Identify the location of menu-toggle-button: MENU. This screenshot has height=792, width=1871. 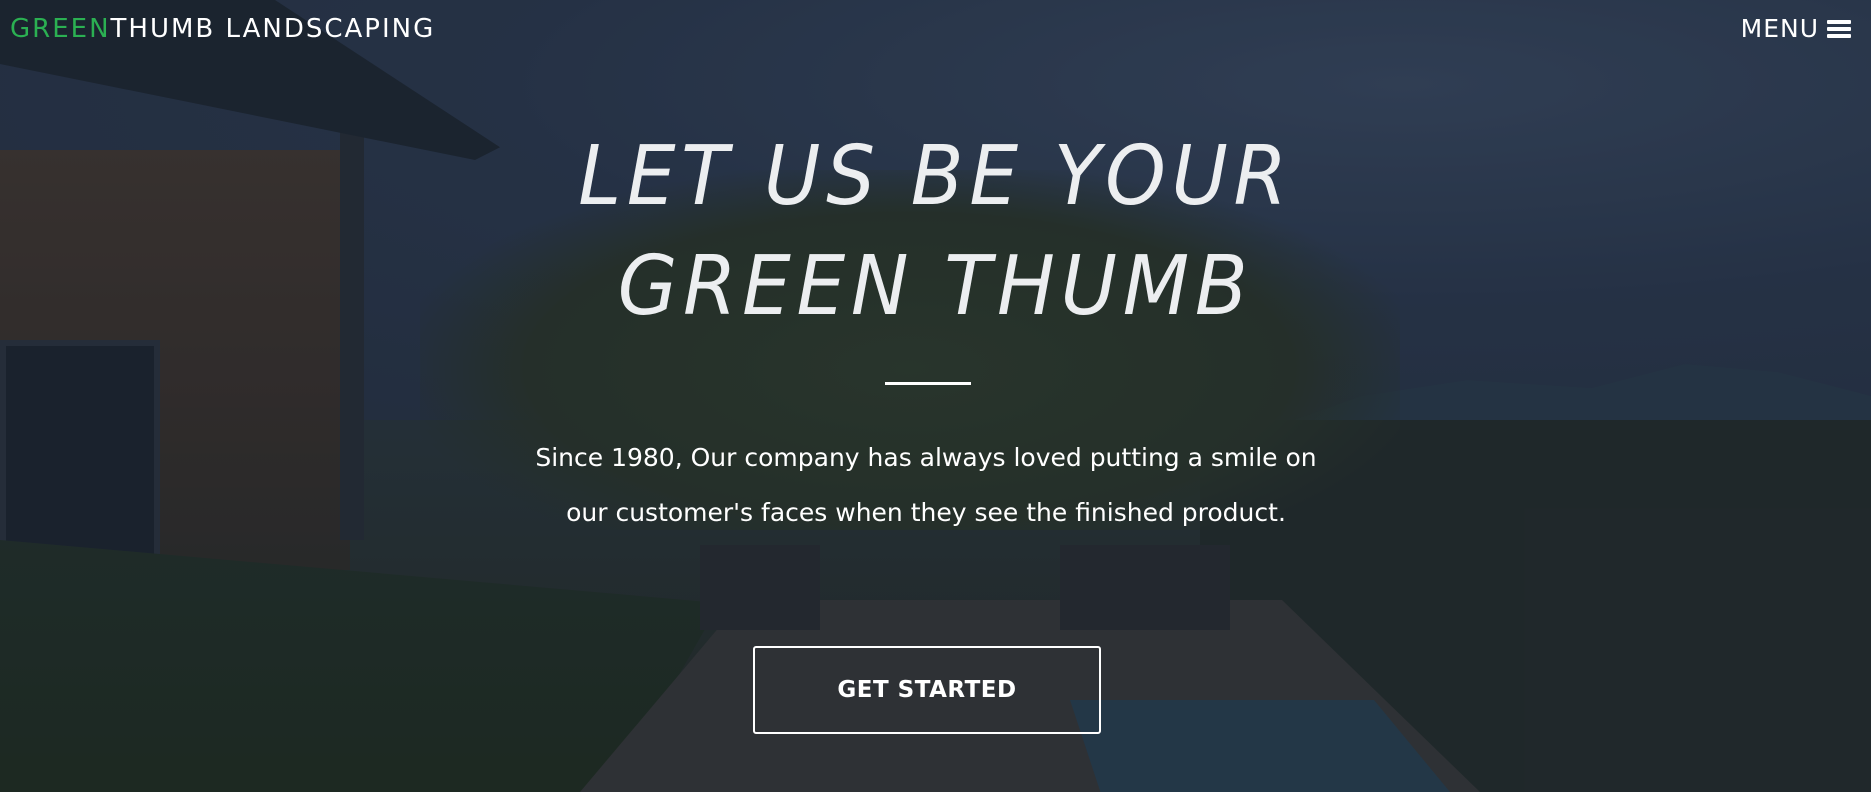
(1796, 28).